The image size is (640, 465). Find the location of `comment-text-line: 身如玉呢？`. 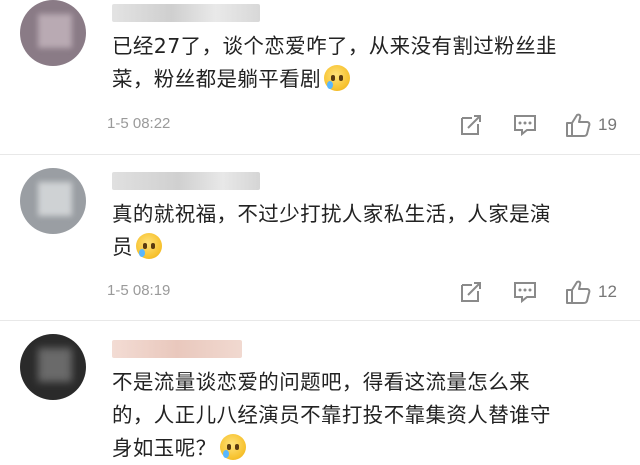

comment-text-line: 身如玉呢？ is located at coordinates (164, 448).